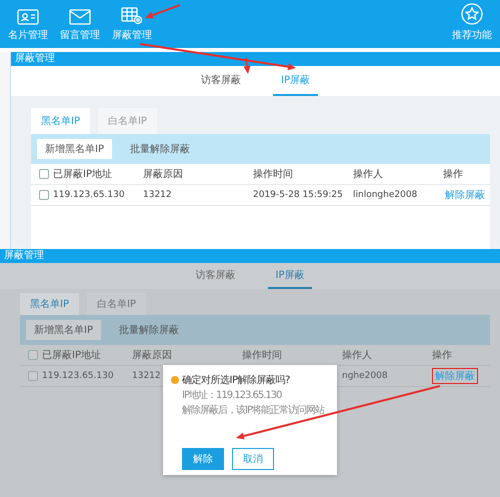 The image size is (500, 497). What do you see at coordinates (231, 395) in the screenshot?
I see `dialog-text: IP地址：119.123.65.130` at bounding box center [231, 395].